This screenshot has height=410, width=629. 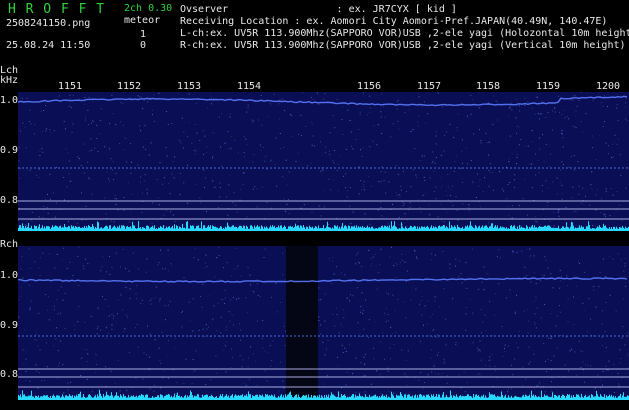 What do you see at coordinates (9, 374) in the screenshot?
I see `rch-ytick-0-8: 0.8` at bounding box center [9, 374].